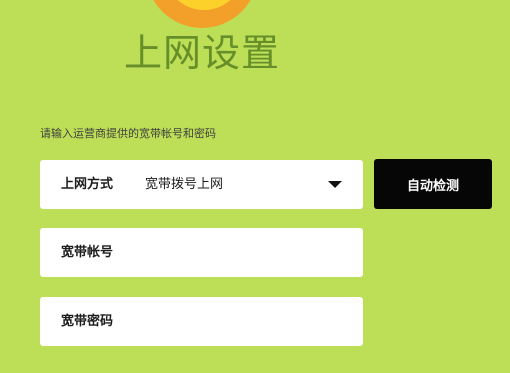 This screenshot has height=373, width=510. I want to click on page-title: 上网设置, so click(201, 53).